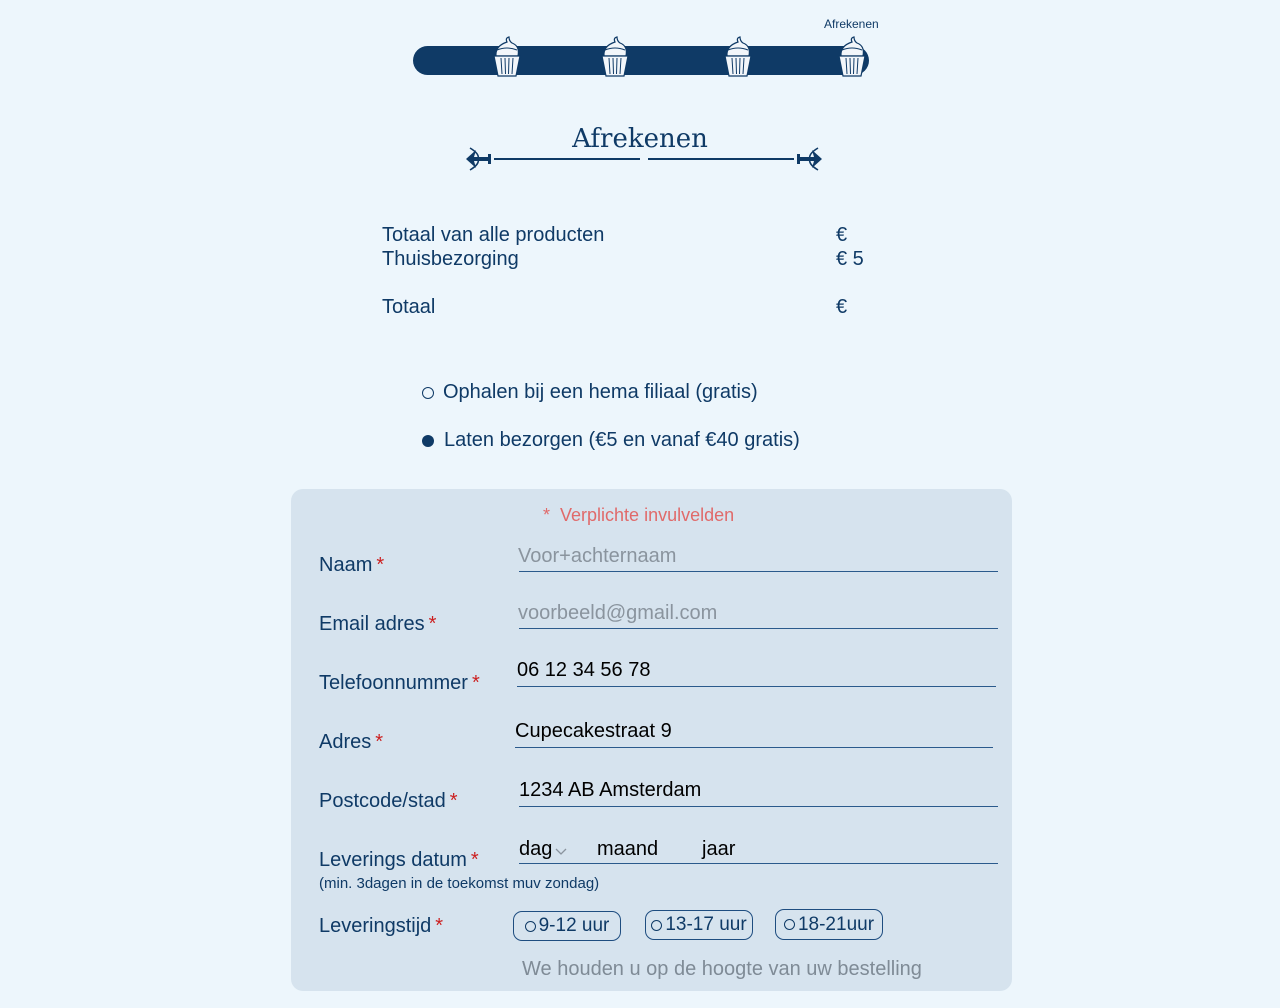 The image size is (1280, 1008). What do you see at coordinates (574, 925) in the screenshot?
I see `time-slot-label: 9-12 uur` at bounding box center [574, 925].